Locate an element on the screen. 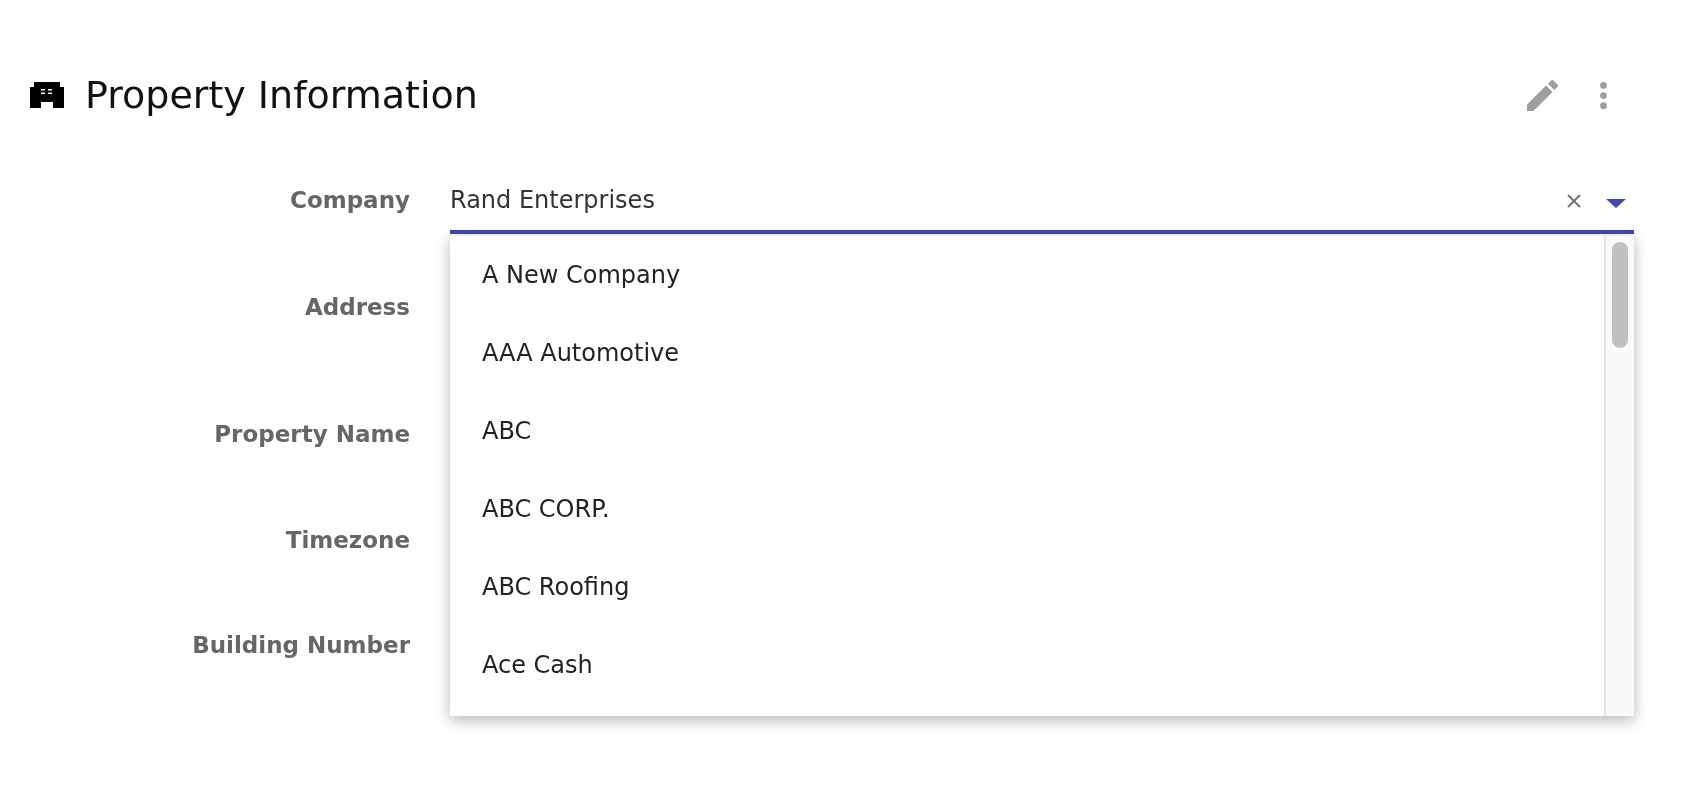  field-label: Address is located at coordinates (356, 307).